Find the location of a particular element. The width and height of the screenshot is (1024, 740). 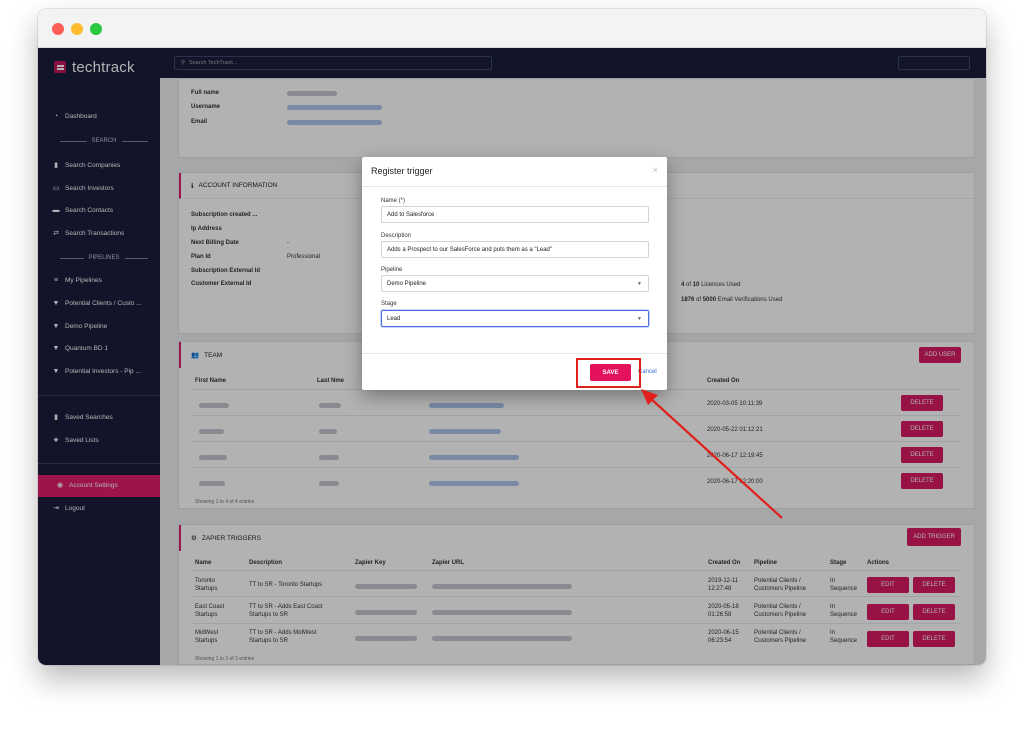

annotation-arrow is located at coordinates (712, 454).